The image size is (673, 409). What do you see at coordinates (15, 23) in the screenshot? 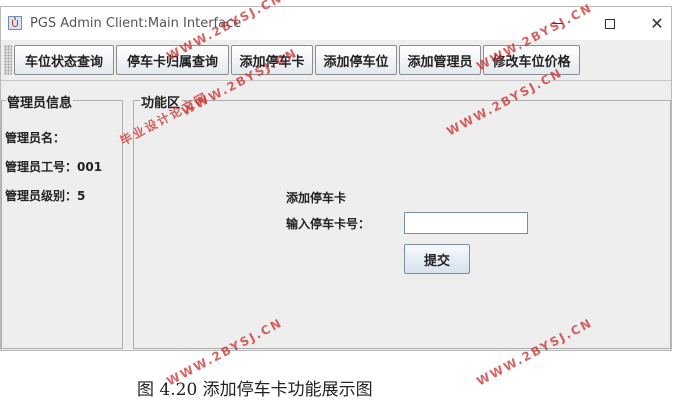
I see `java-app-icon` at bounding box center [15, 23].